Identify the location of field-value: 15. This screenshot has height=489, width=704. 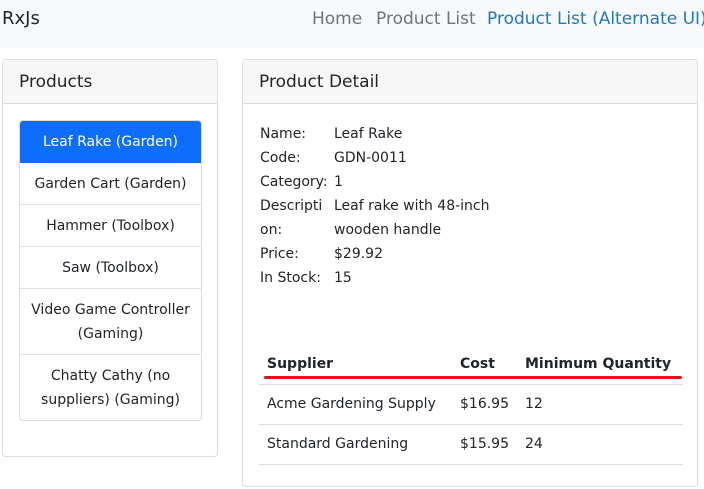
(343, 278).